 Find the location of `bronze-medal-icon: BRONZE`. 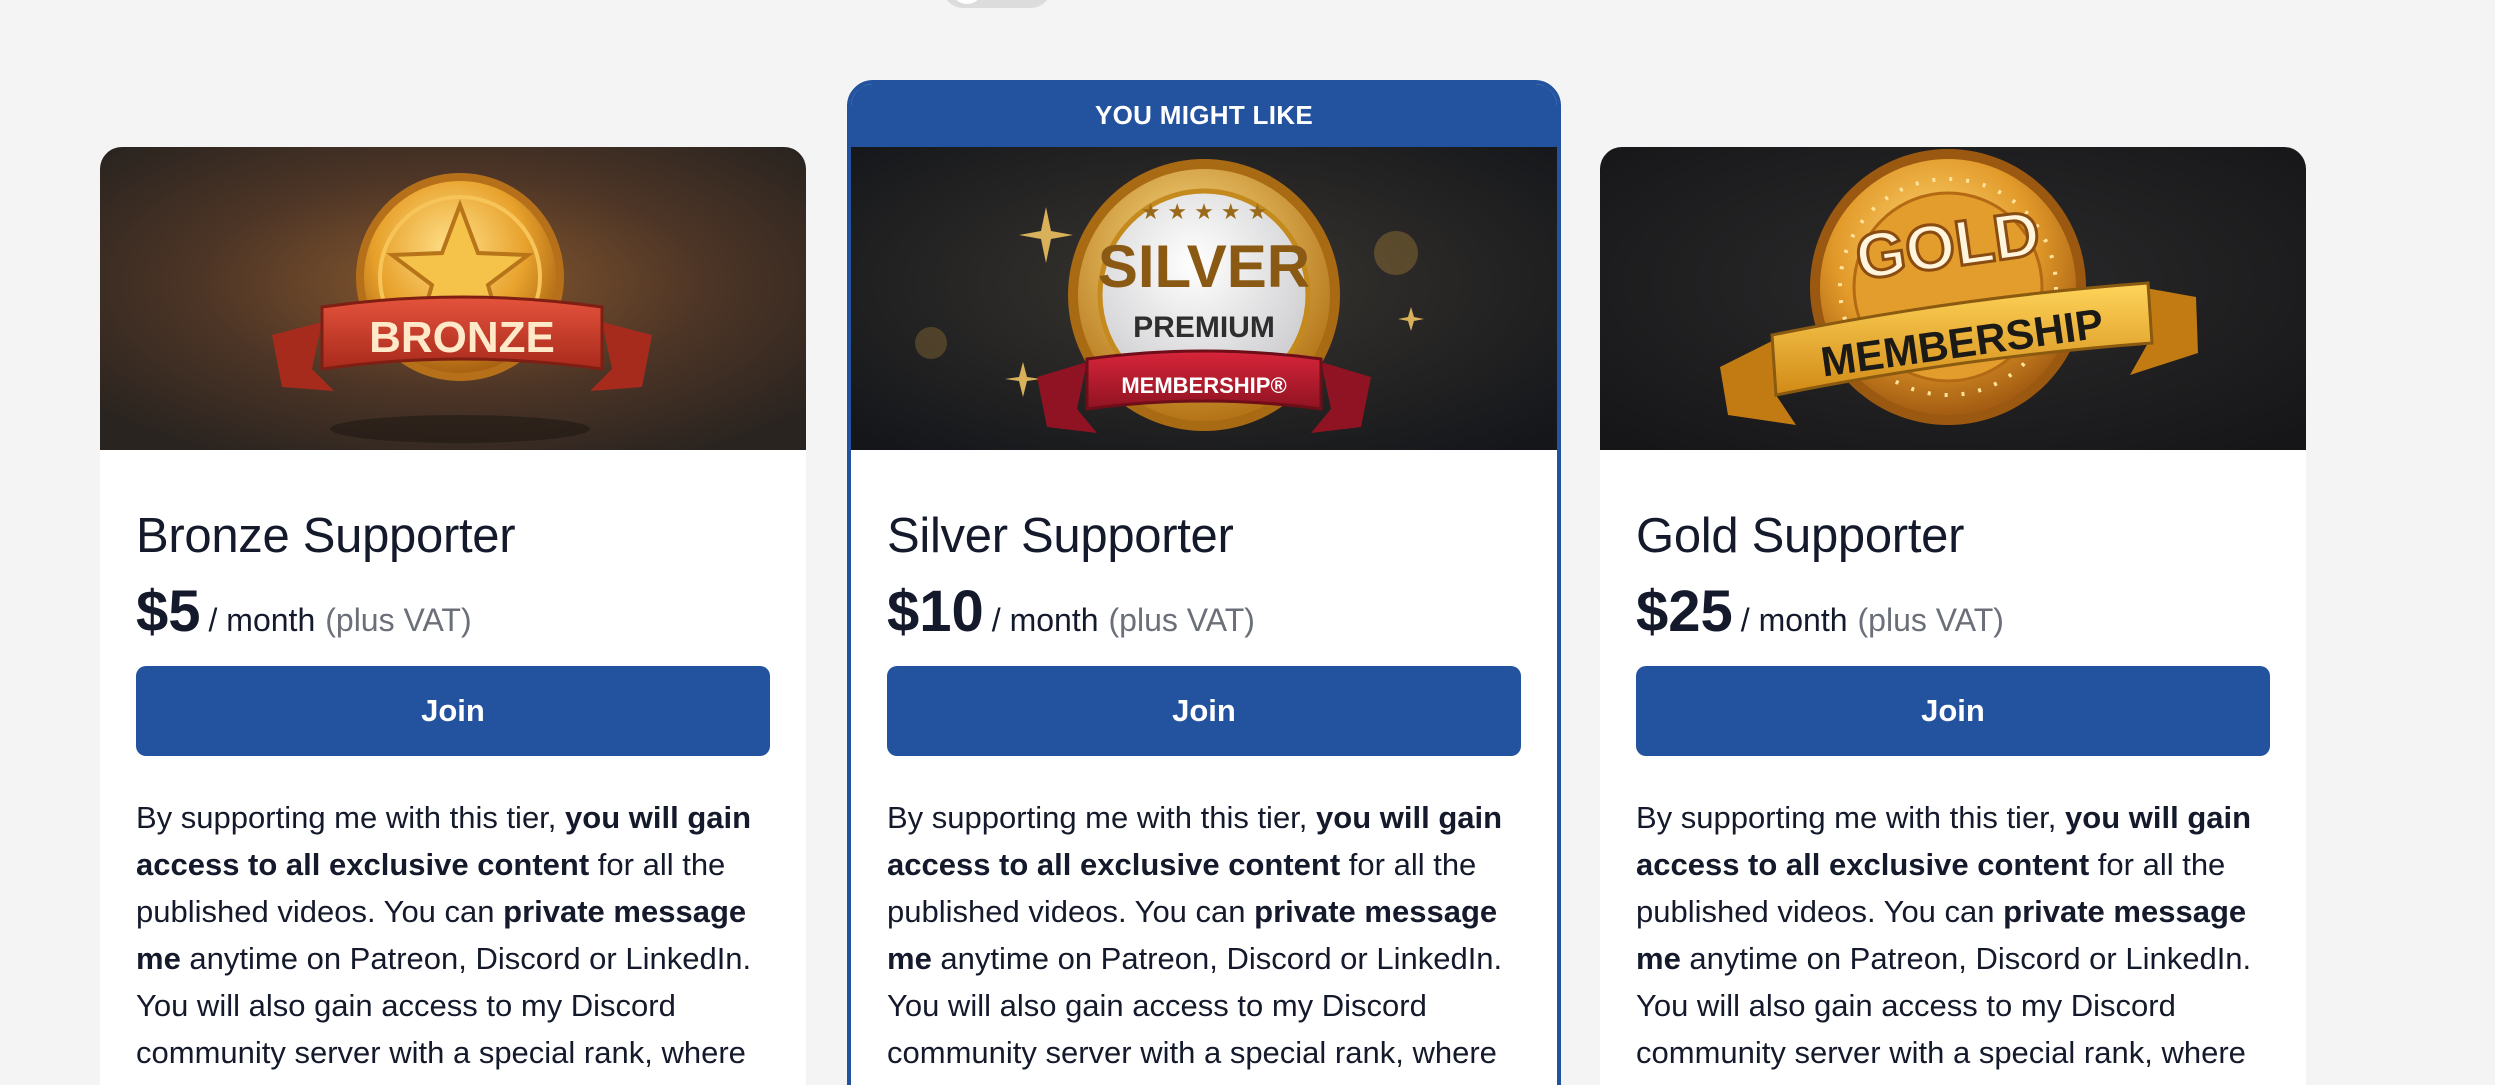

bronze-medal-icon: BRONZE is located at coordinates (453, 298).